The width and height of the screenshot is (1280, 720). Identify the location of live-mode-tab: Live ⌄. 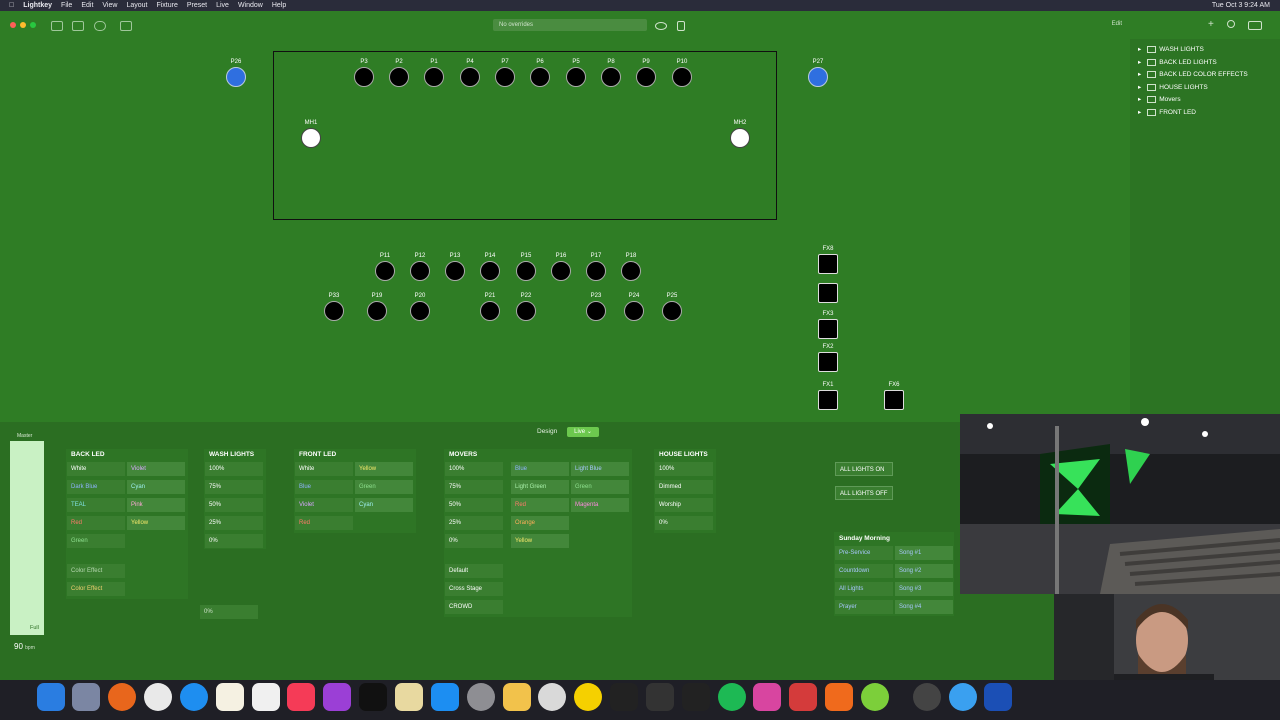
(583, 432).